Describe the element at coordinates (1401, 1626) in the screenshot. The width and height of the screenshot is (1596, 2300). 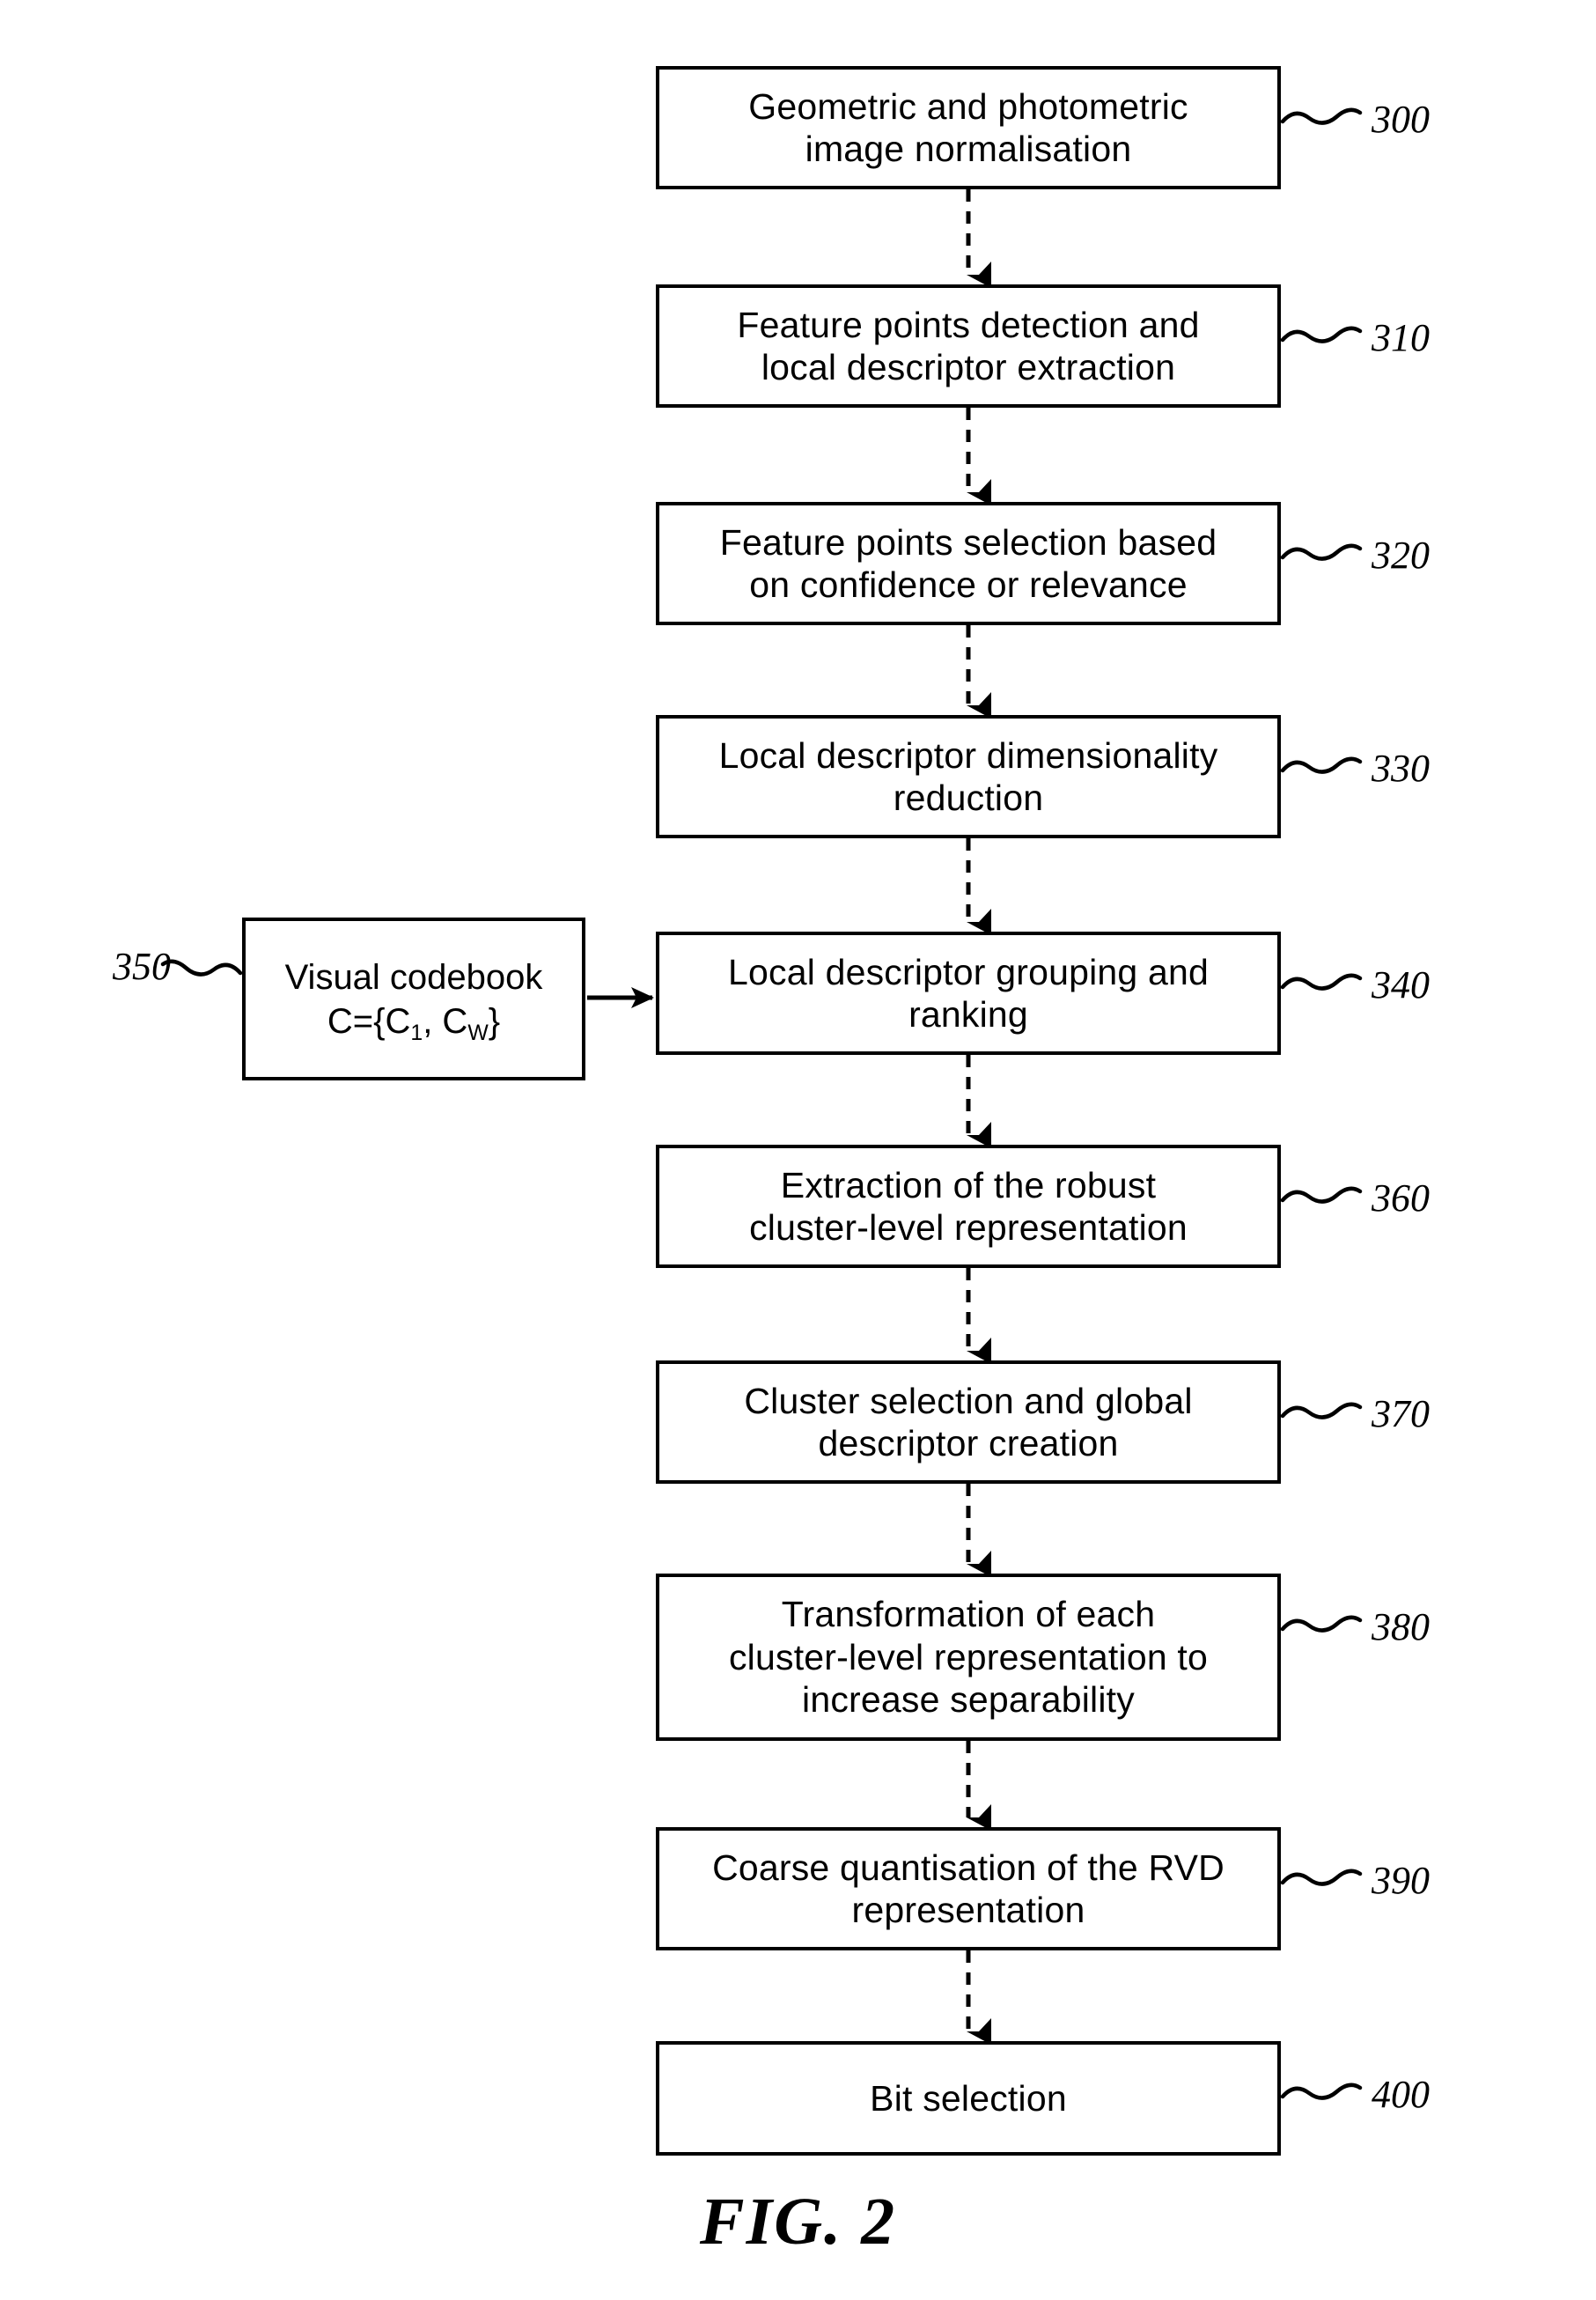
I see `ref-numeral-380: 380` at that location.